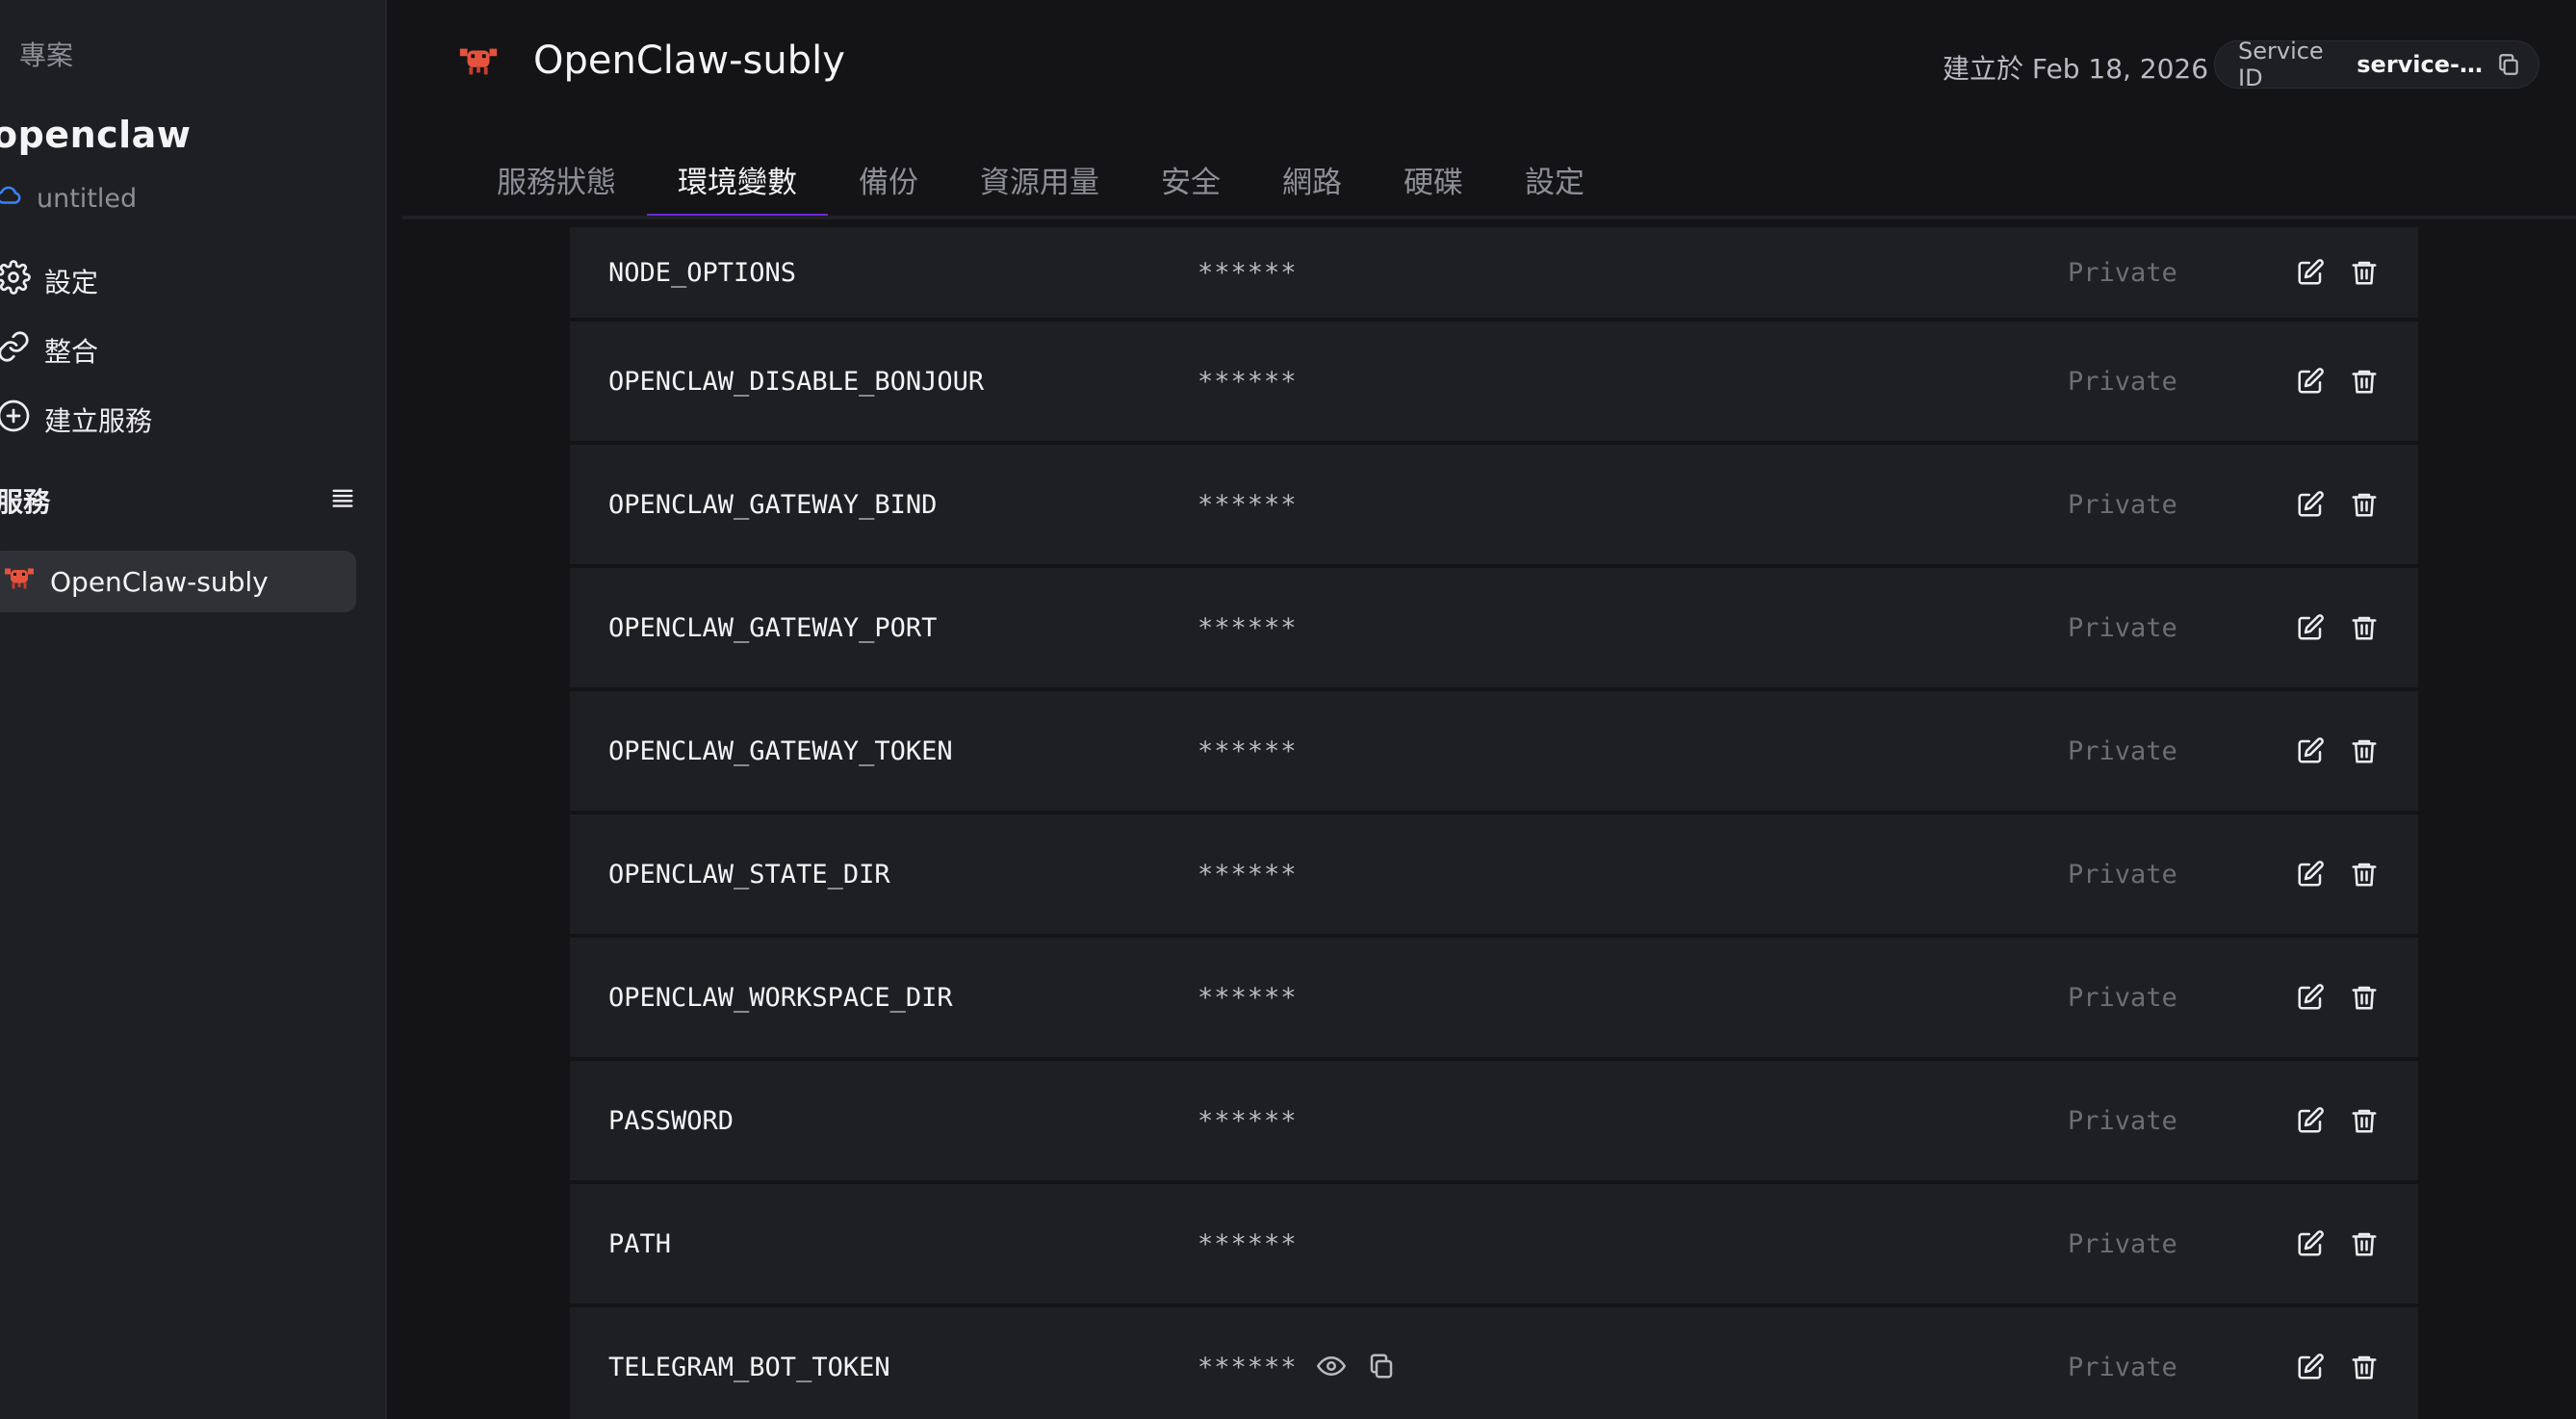  What do you see at coordinates (1554, 188) in the screenshot?
I see `tab-settings: 設定` at bounding box center [1554, 188].